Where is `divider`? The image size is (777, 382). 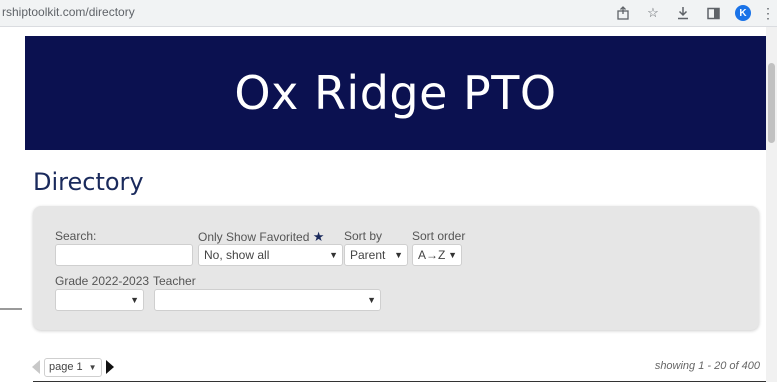
divider is located at coordinates (11, 309).